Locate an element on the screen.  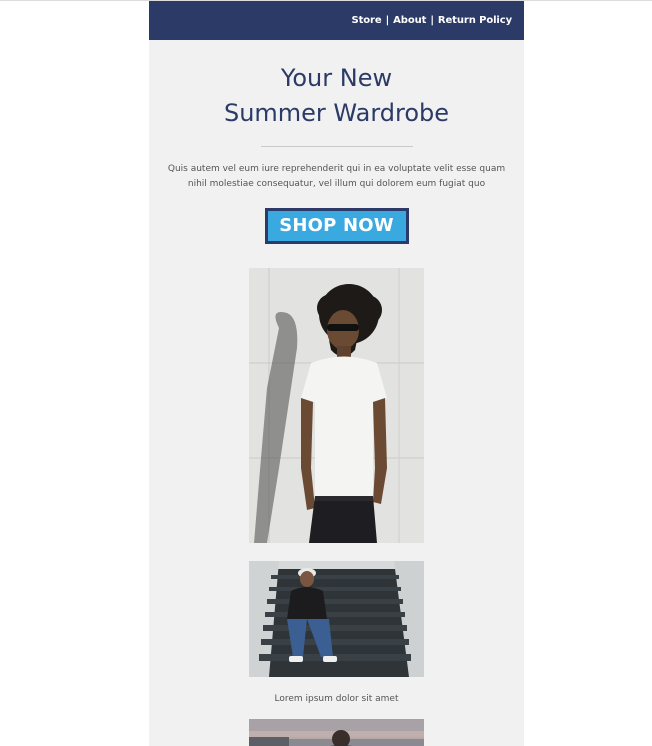
cta-wrapper: SHOP NOW is located at coordinates (336, 226).